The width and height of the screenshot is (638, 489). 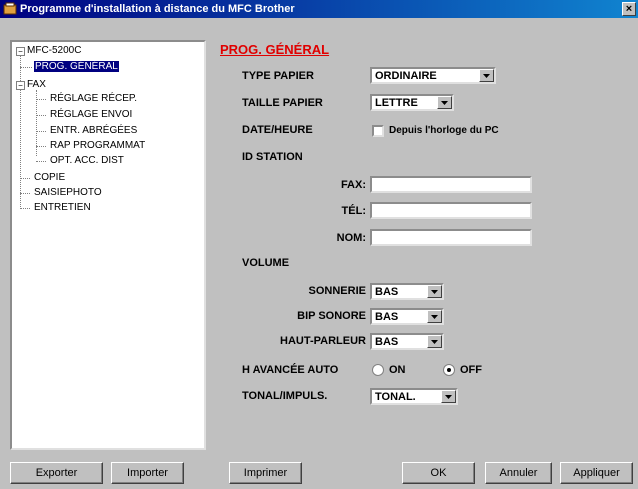 I want to click on app-icon, so click(x=10, y=8).